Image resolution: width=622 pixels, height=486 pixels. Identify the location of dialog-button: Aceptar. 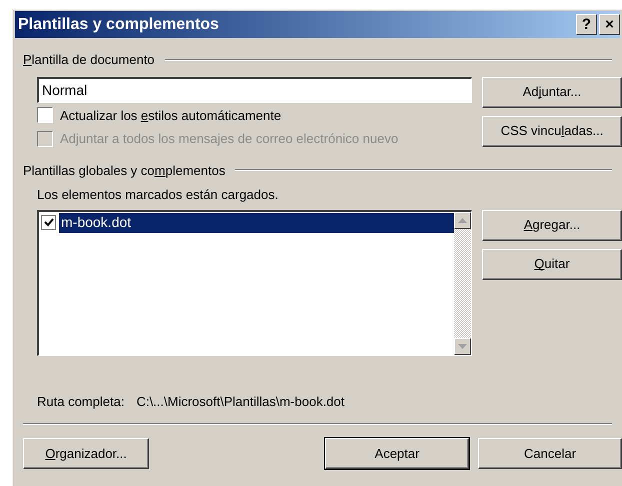
(397, 453).